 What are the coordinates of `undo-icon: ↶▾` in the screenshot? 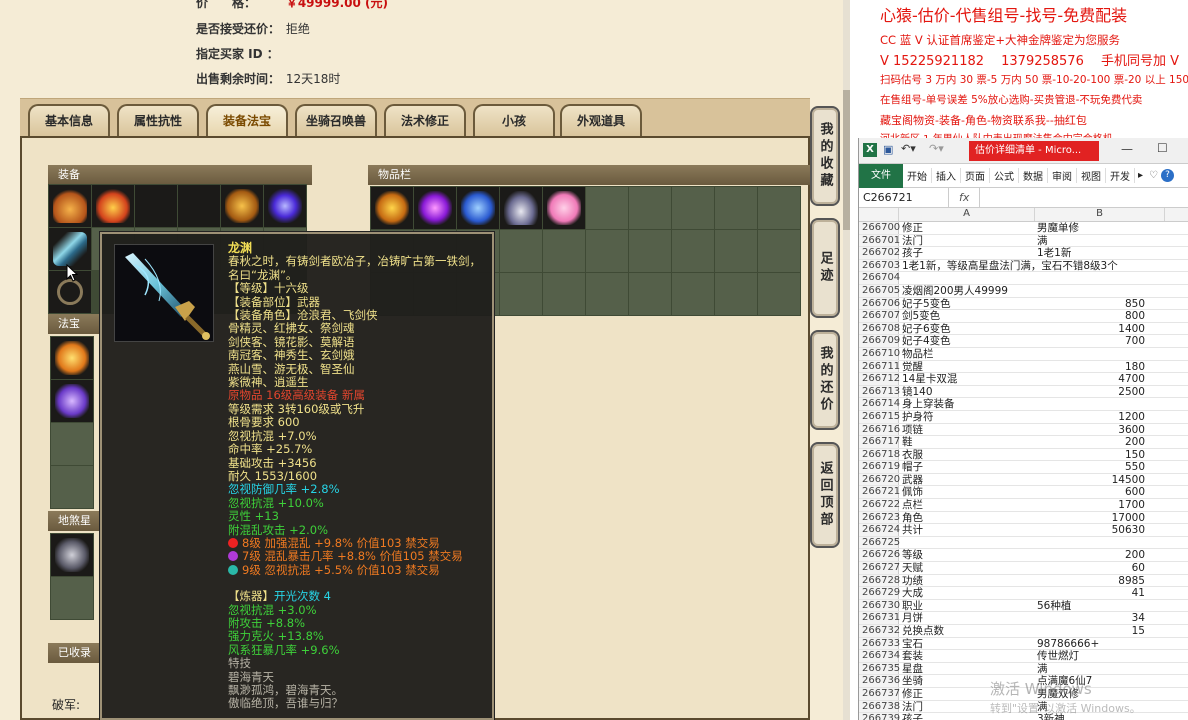 It's located at (908, 148).